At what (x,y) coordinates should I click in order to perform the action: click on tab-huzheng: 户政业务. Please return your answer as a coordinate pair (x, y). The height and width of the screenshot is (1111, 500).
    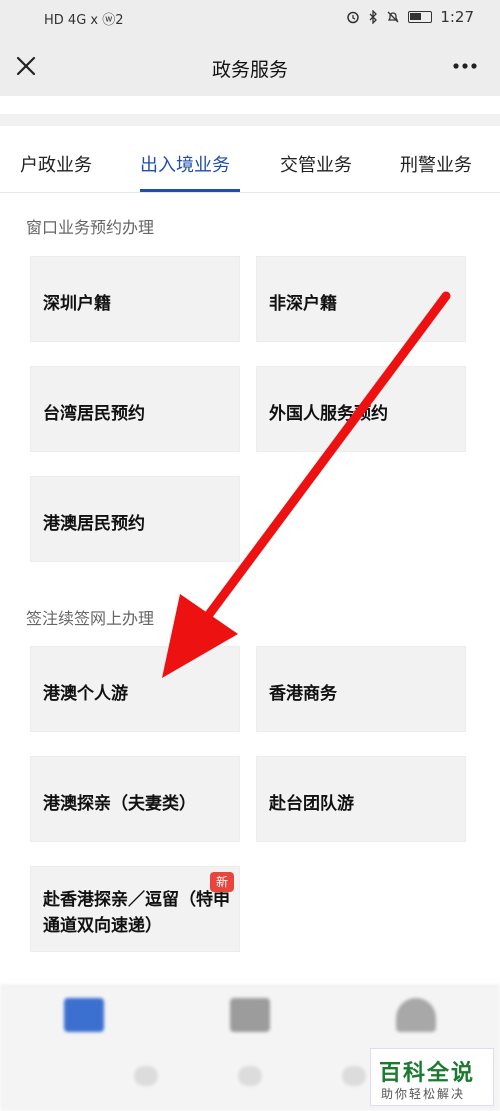
    Looking at the image, I should click on (56, 164).